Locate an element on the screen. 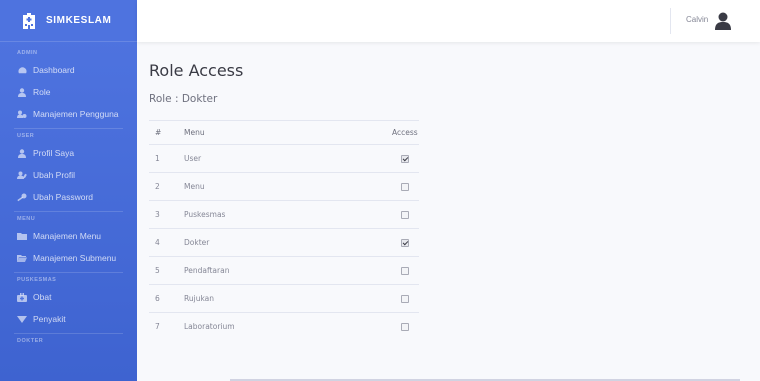 Image resolution: width=760 pixels, height=381 pixels. role-subtitle: Role : Dokter is located at coordinates (183, 99).